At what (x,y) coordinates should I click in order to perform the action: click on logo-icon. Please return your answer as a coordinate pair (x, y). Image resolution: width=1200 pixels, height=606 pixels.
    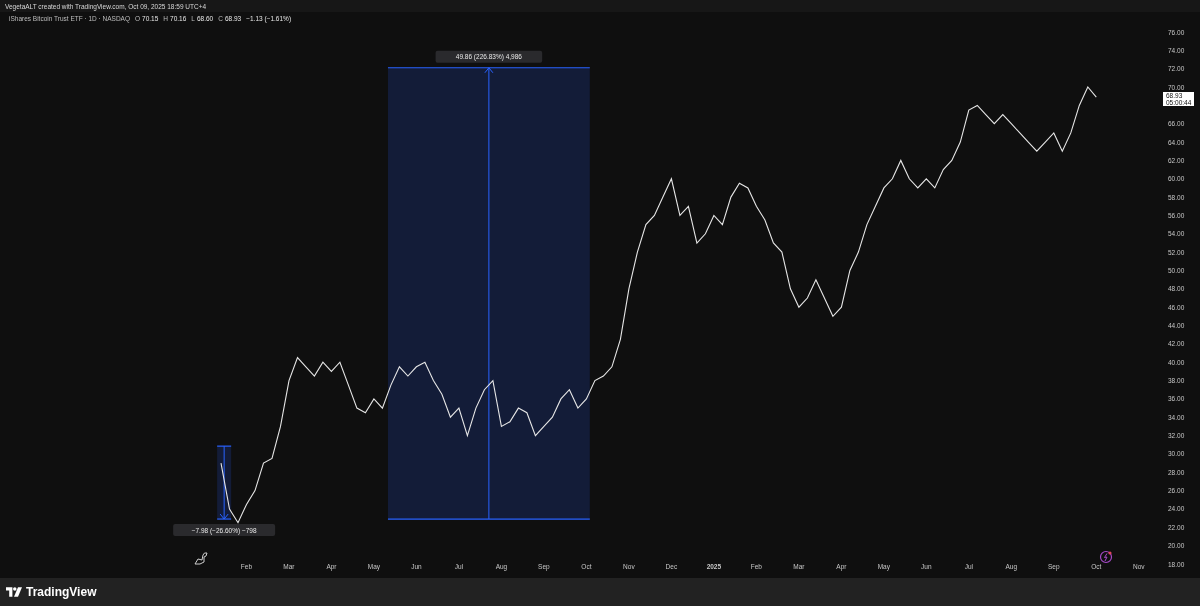
    Looking at the image, I should click on (14, 592).